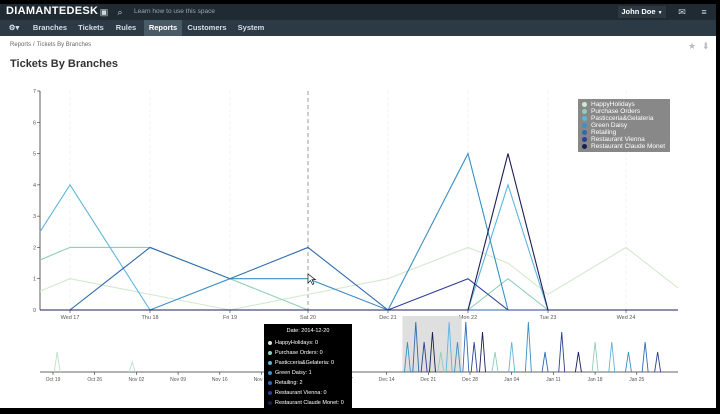 The width and height of the screenshot is (720, 414). What do you see at coordinates (387, 380) in the screenshot?
I see `overview-x-tick-label: Dec 14` at bounding box center [387, 380].